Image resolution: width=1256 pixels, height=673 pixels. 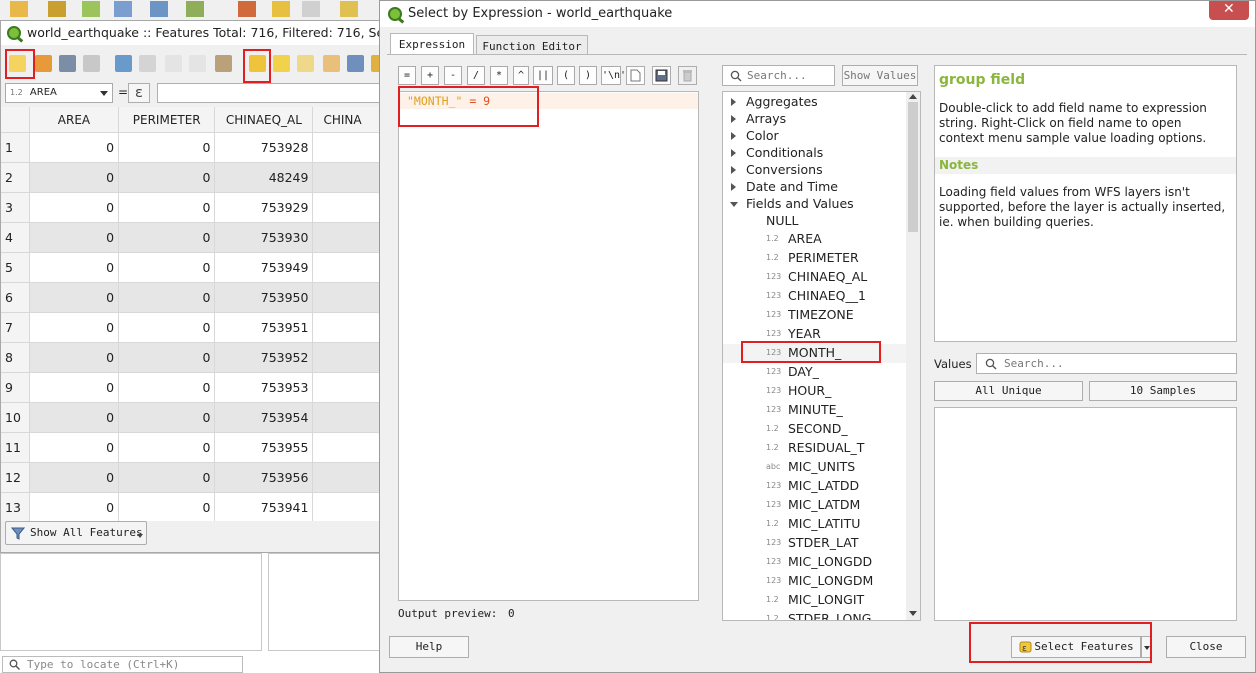 I want to click on function-tree-scrollbar, so click(x=913, y=356).